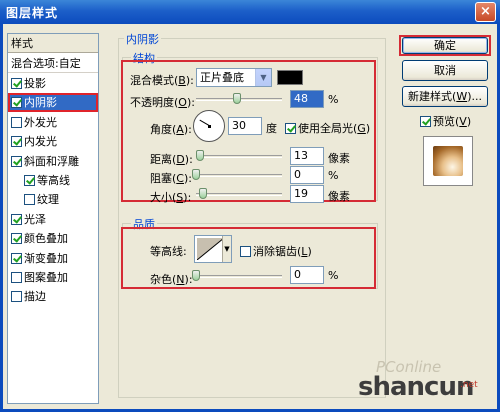 The height and width of the screenshot is (412, 500). What do you see at coordinates (46, 239) in the screenshot?
I see `style-item-label: 颜色叠加` at bounding box center [46, 239].